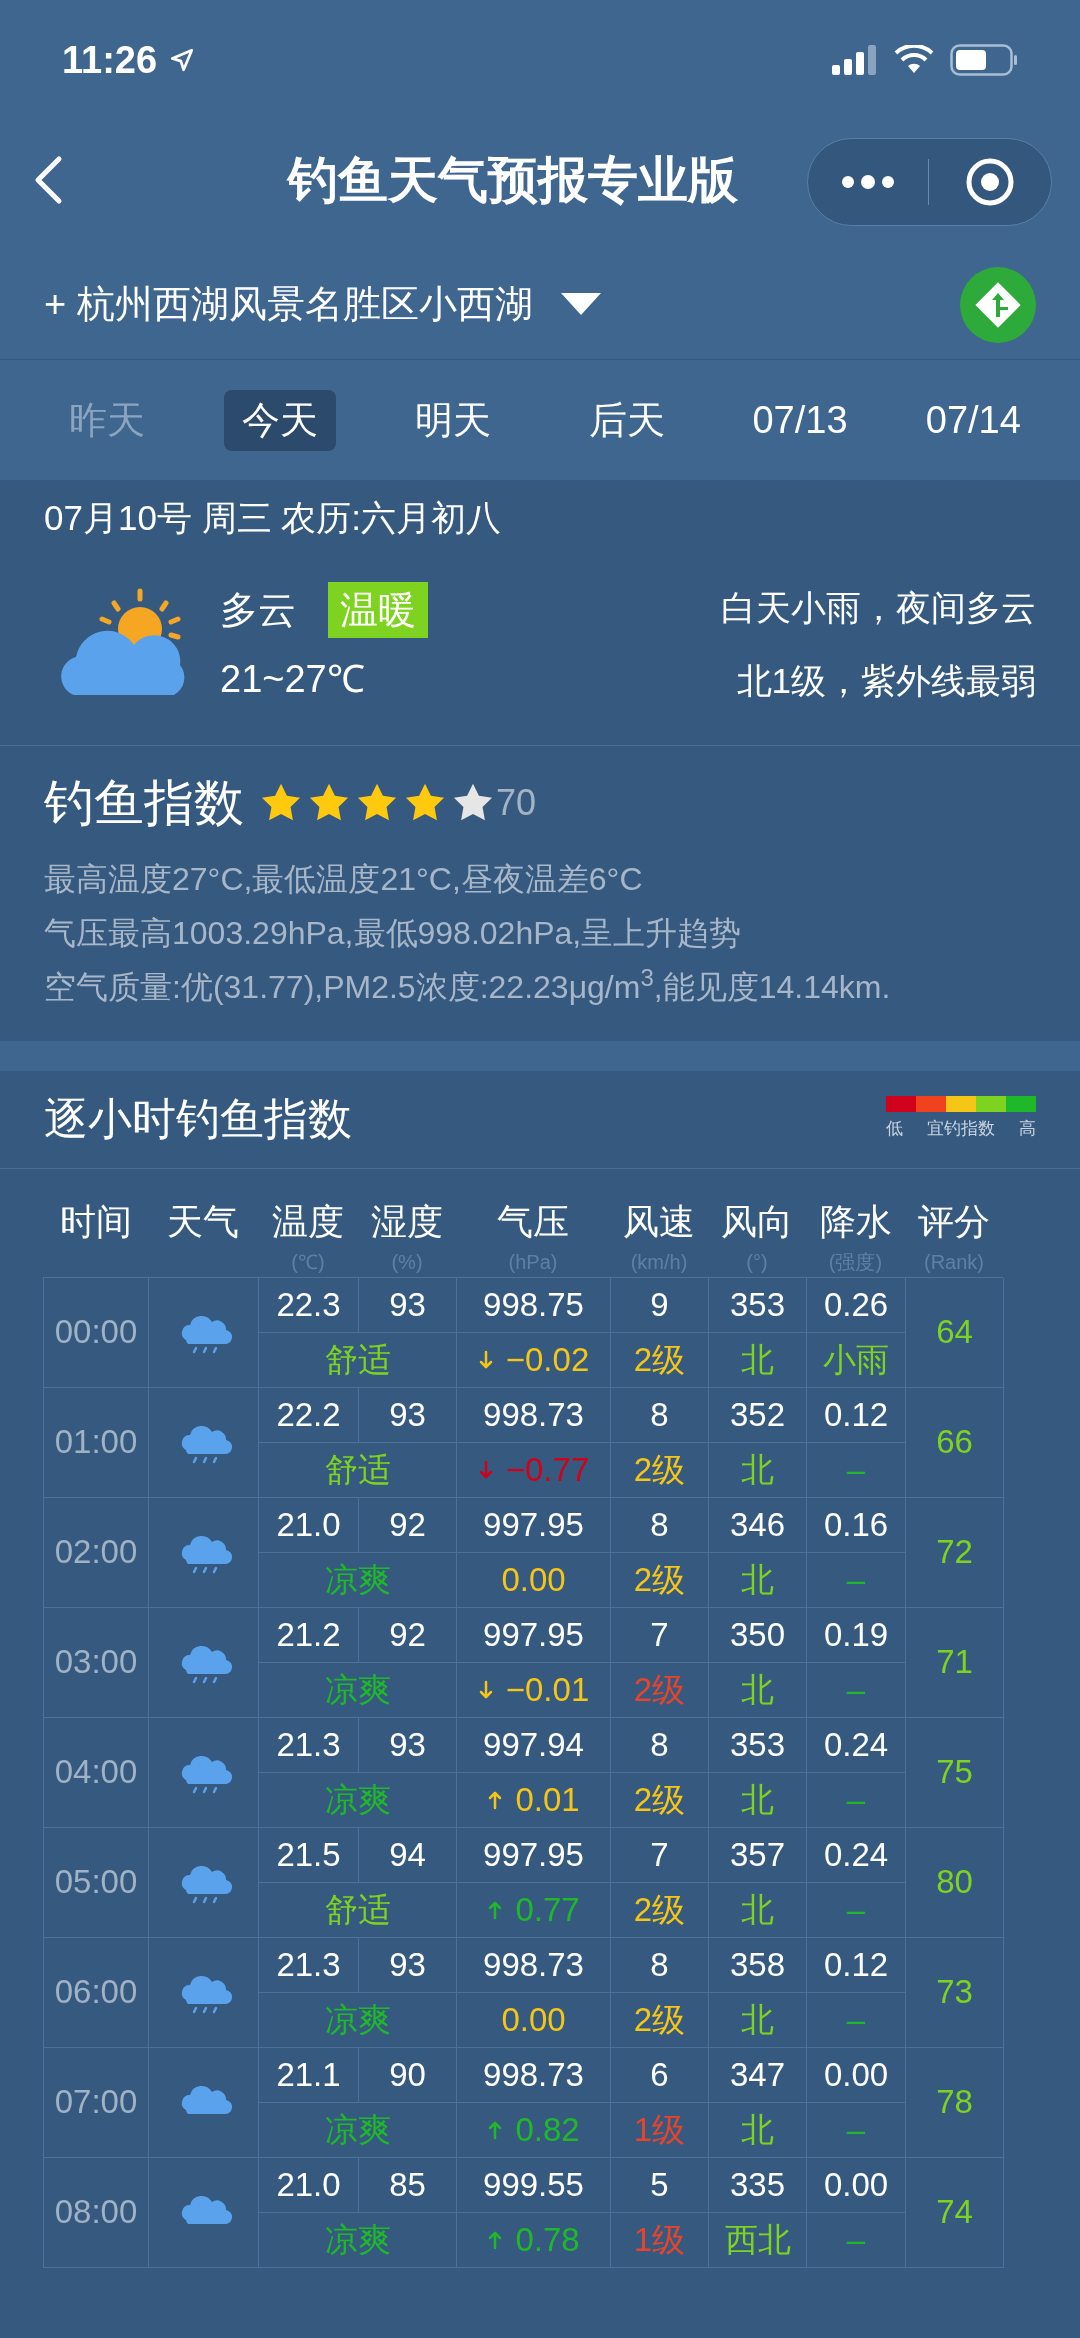 This screenshot has height=2338, width=1080. I want to click on table-cell: 22.3, so click(309, 1305).